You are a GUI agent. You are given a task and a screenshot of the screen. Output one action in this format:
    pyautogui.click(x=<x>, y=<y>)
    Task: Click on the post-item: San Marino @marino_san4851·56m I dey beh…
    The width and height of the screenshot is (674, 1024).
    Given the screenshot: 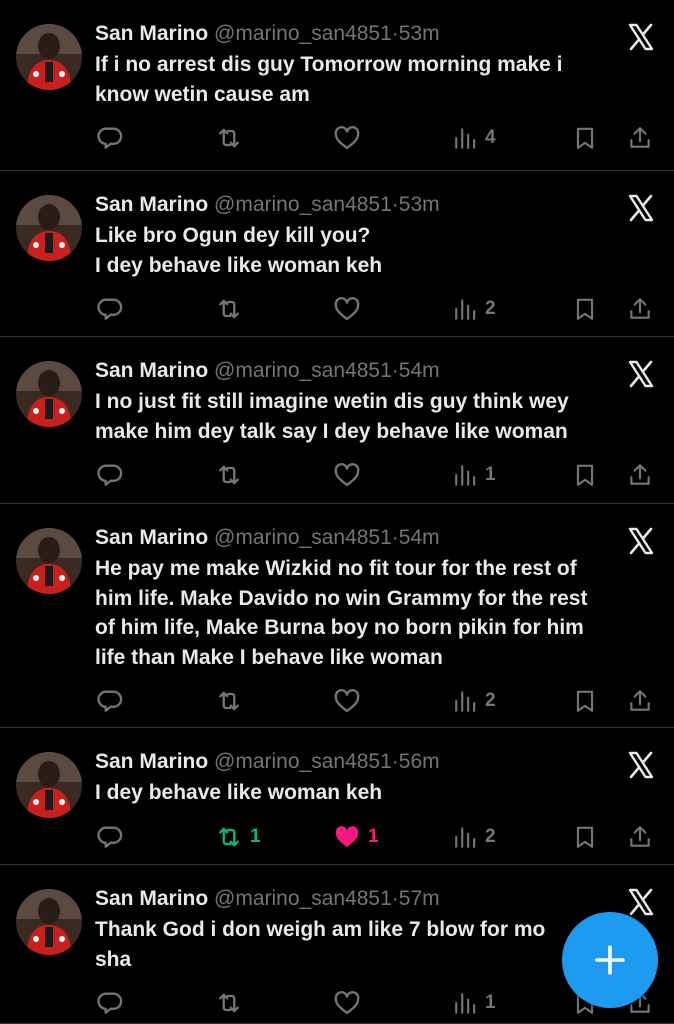 What is the action you would take?
    pyautogui.click(x=337, y=796)
    